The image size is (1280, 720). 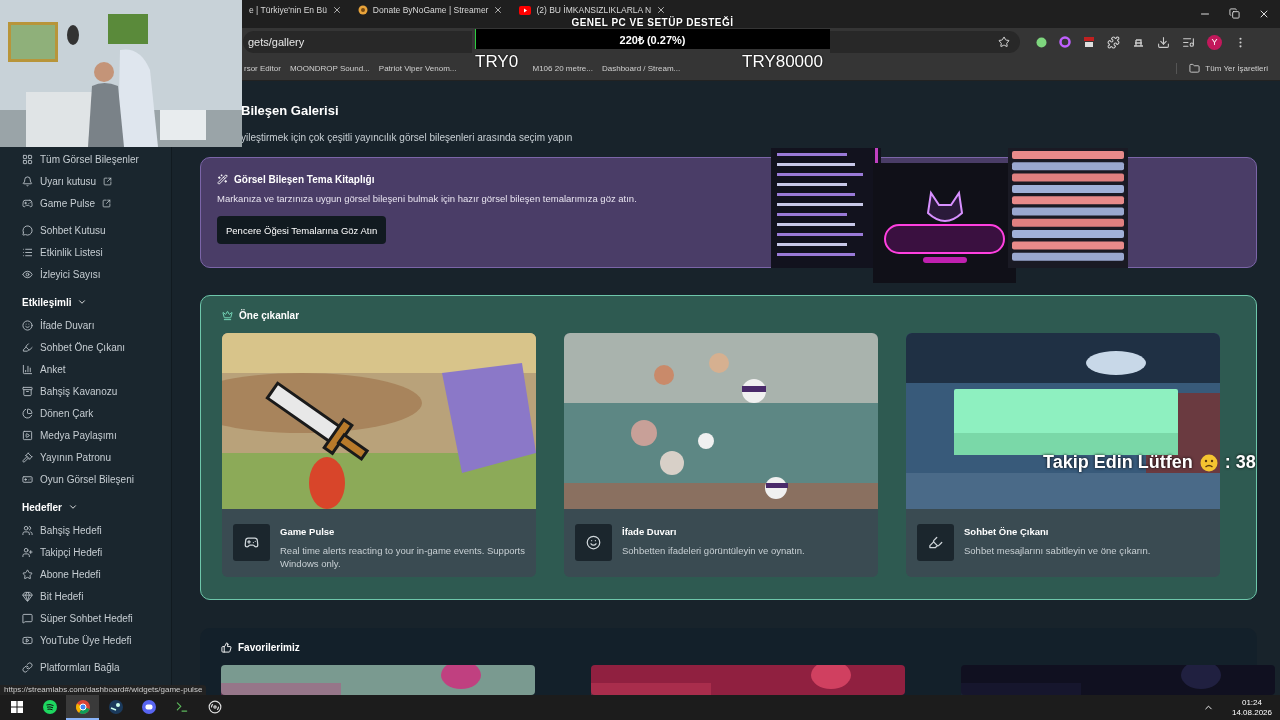 What do you see at coordinates (721, 454) in the screenshot?
I see `widget-card: İfade Duvarı Sohbetten ifadeleri görüntüleyin ve oynatın.` at bounding box center [721, 454].